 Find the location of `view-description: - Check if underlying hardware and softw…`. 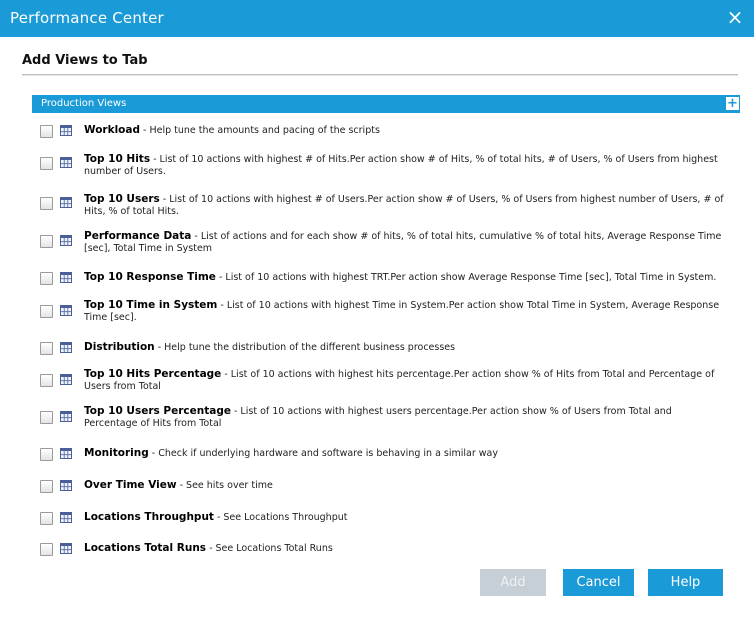

view-description: - Check if underlying hardware and softw… is located at coordinates (323, 453).